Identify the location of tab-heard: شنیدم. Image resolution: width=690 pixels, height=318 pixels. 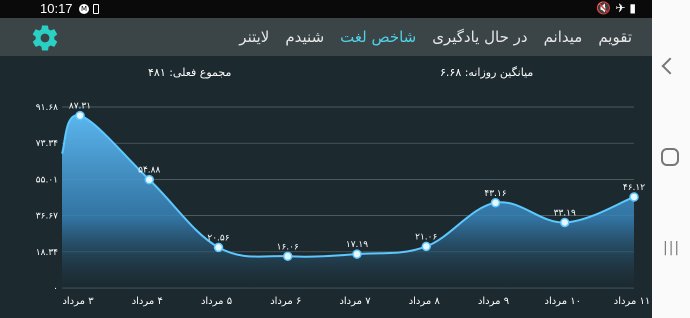
(304, 37).